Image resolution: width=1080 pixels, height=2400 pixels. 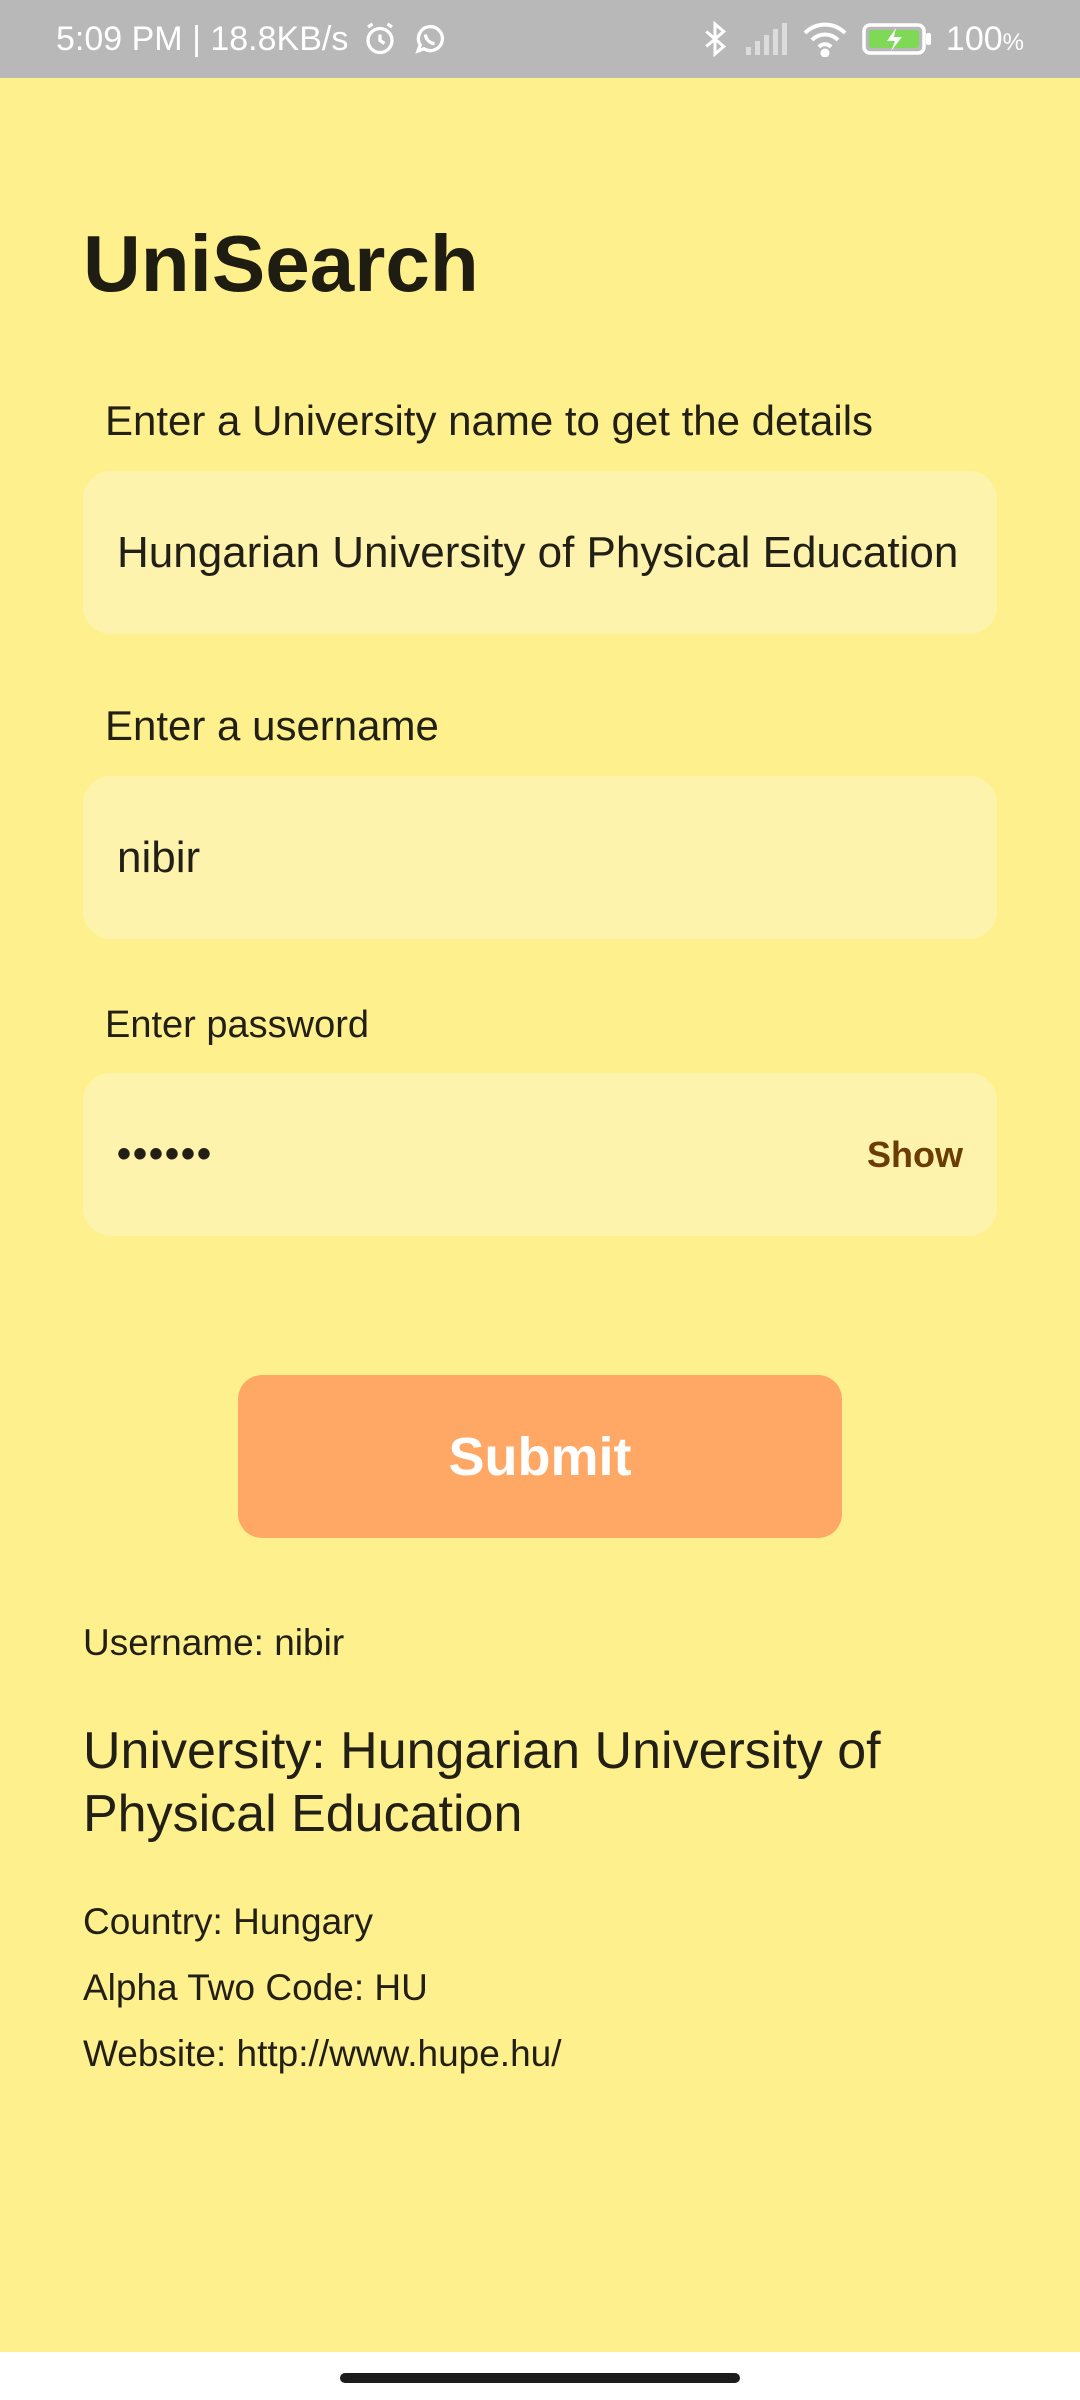 What do you see at coordinates (766, 39) in the screenshot?
I see `signal-icon` at bounding box center [766, 39].